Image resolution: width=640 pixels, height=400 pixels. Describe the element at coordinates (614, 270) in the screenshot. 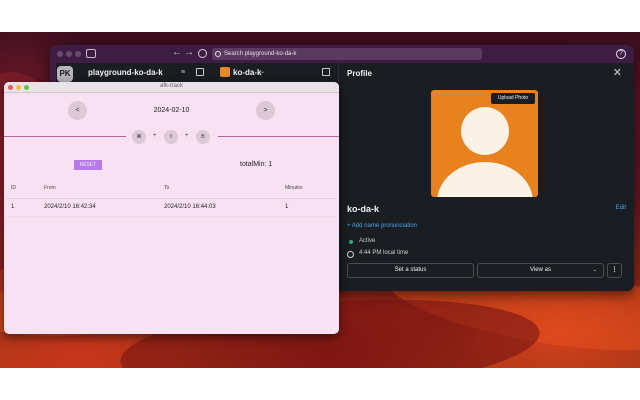

I see `more-options-button: ⋮` at that location.